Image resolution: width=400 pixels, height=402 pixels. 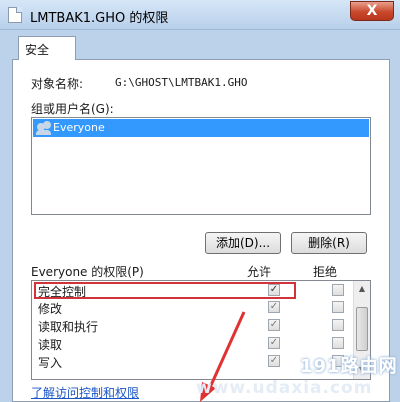 I want to click on permissions-label: Everyone 的权限(P), so click(x=87, y=272).